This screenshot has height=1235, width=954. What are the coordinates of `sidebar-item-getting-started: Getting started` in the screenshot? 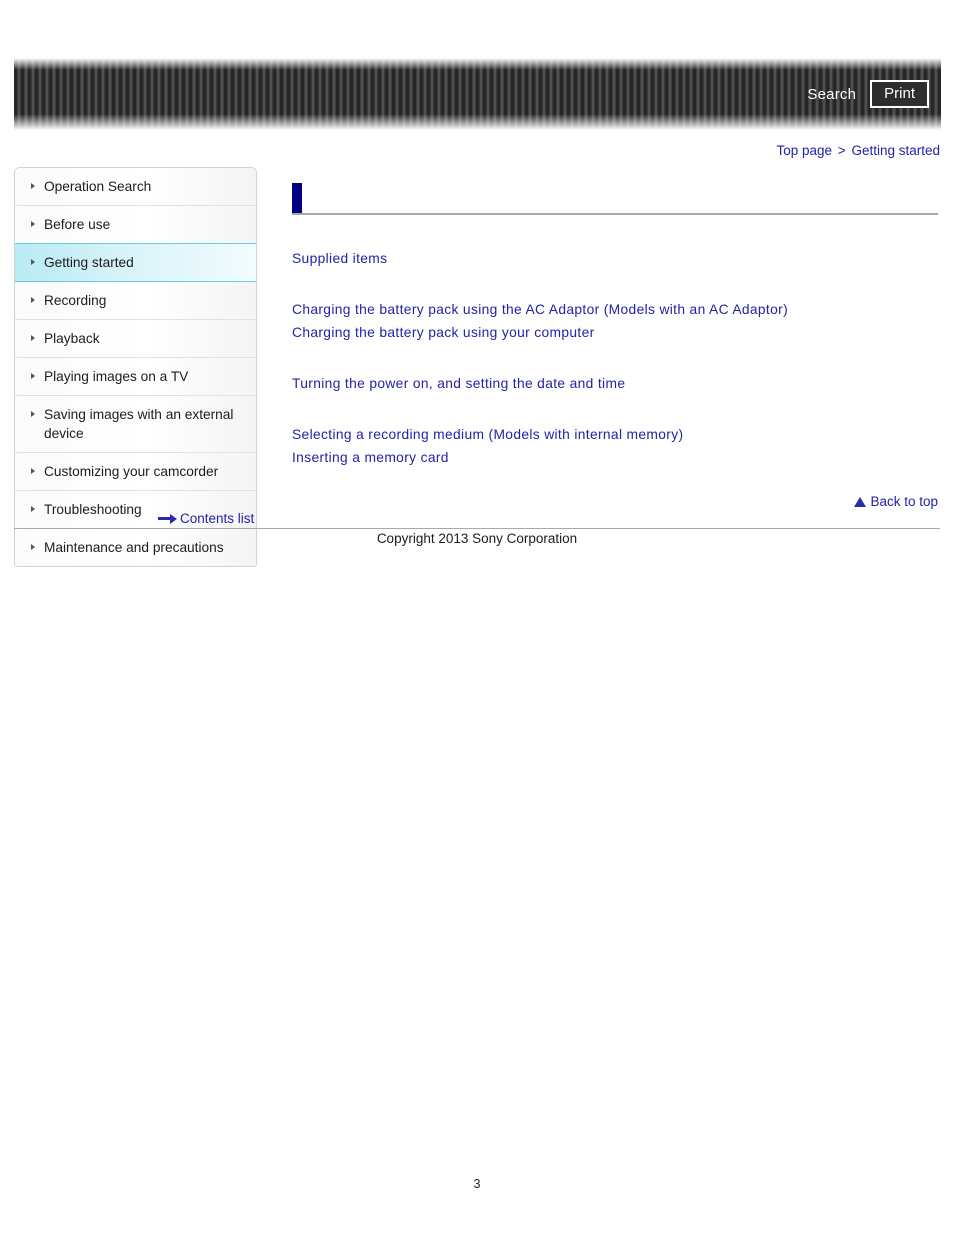 It's located at (135, 262).